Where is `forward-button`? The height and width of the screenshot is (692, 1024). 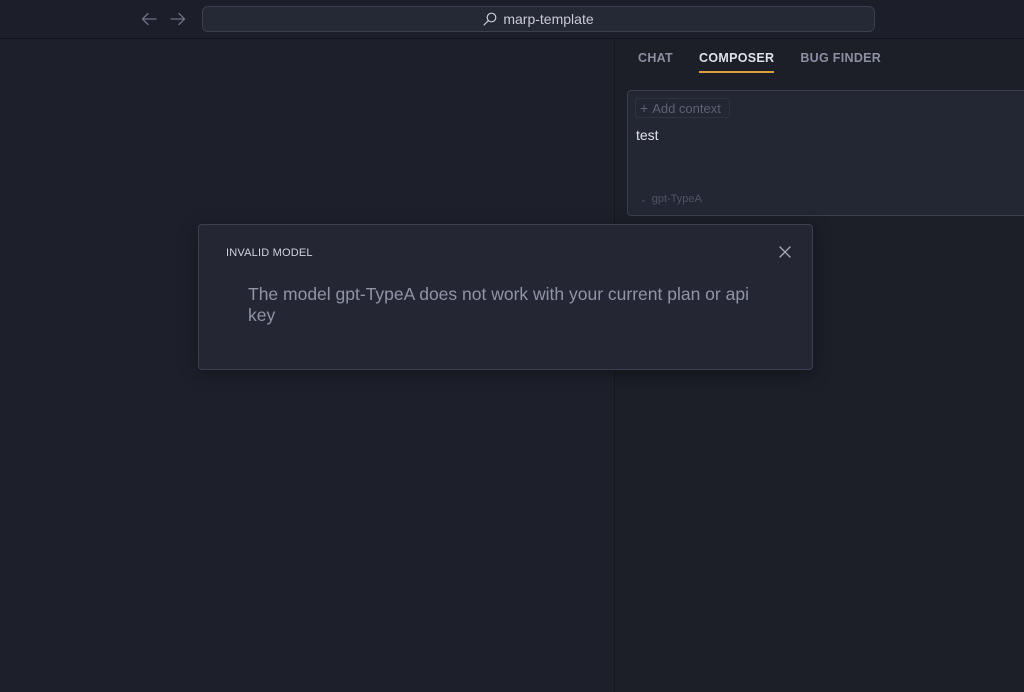 forward-button is located at coordinates (178, 19).